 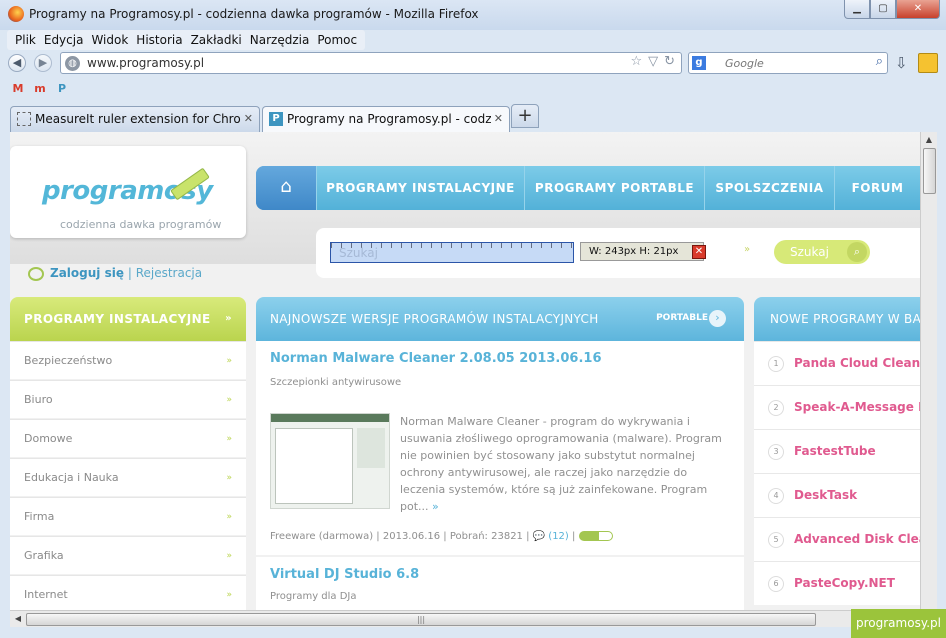 I want to click on nav-forum: FORUM, so click(x=877, y=188).